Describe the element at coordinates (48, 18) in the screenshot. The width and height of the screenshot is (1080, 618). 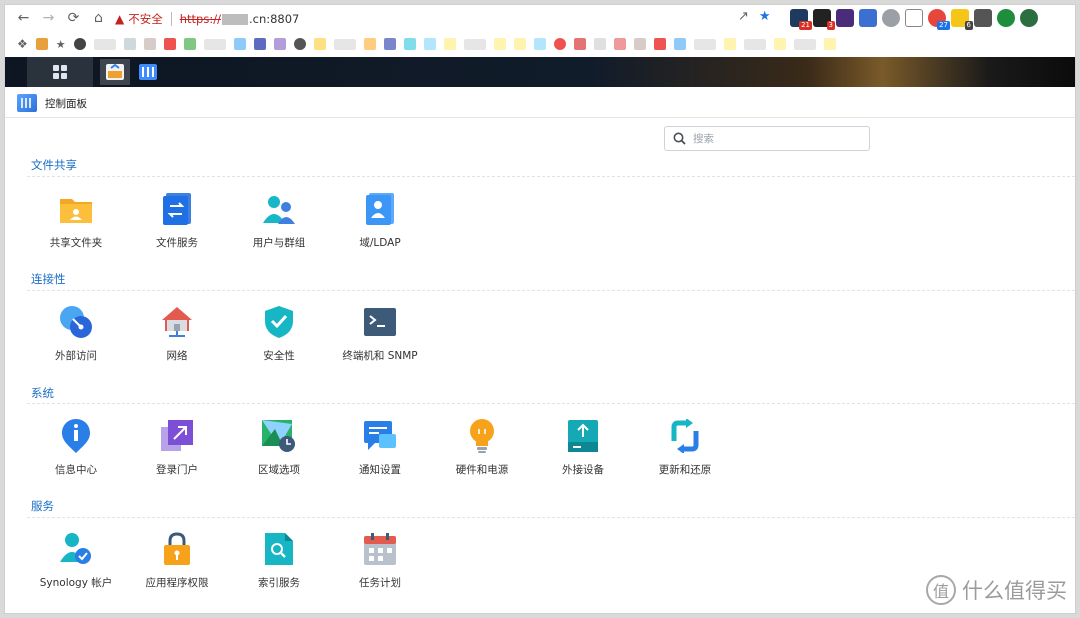
I see `forward-button: →` at that location.